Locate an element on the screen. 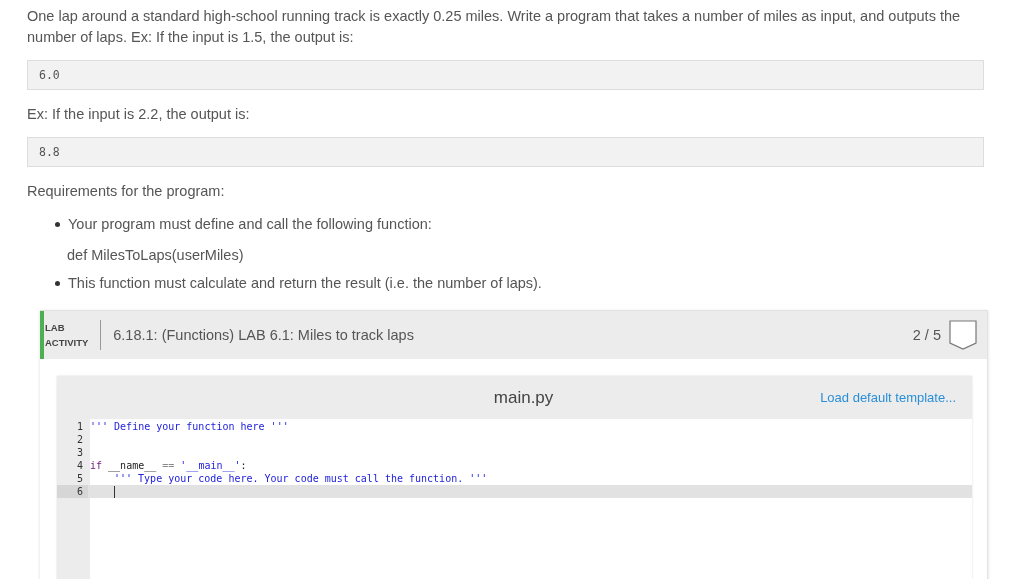  example-text: Ex: If the input is 2.2, the output is: is located at coordinates (139, 114).